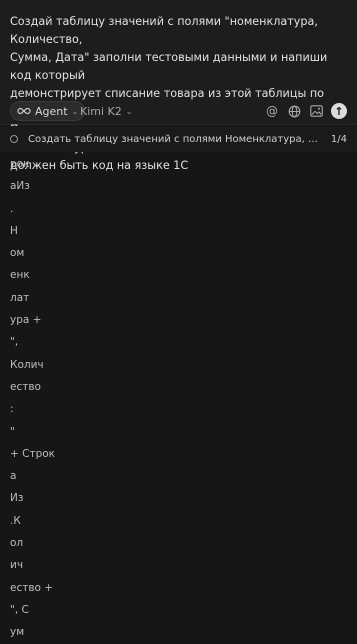 The height and width of the screenshot is (644, 357). I want to click on composer-actions: @ ↑, so click(306, 111).